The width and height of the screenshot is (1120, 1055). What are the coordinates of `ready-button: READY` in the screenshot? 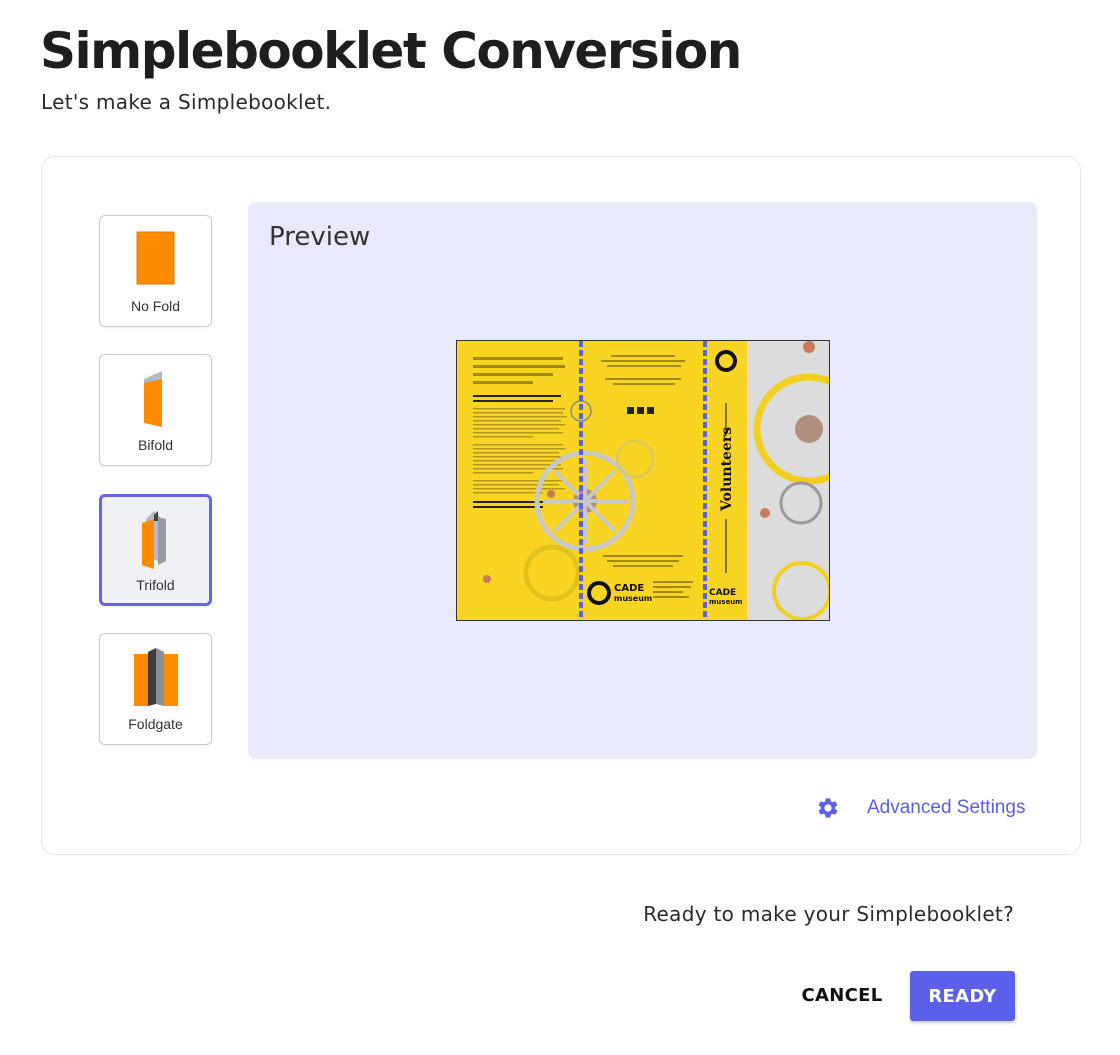 It's located at (962, 996).